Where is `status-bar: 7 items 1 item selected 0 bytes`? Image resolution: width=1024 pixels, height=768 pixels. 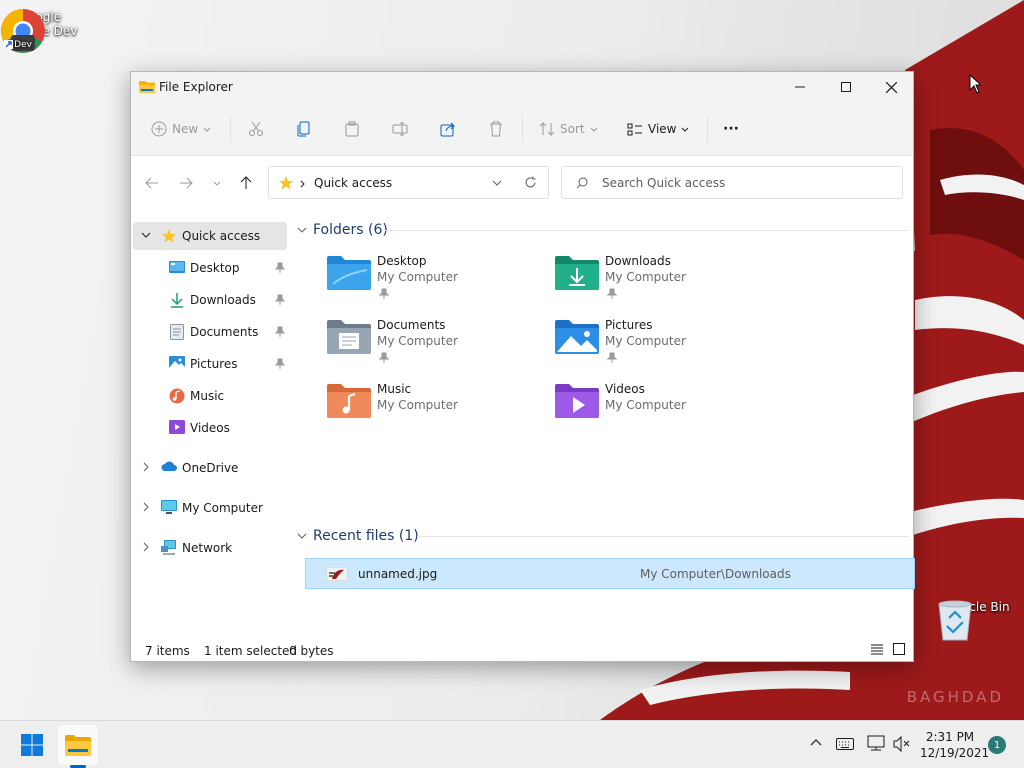 status-bar: 7 items 1 item selected 0 bytes is located at coordinates (522, 650).